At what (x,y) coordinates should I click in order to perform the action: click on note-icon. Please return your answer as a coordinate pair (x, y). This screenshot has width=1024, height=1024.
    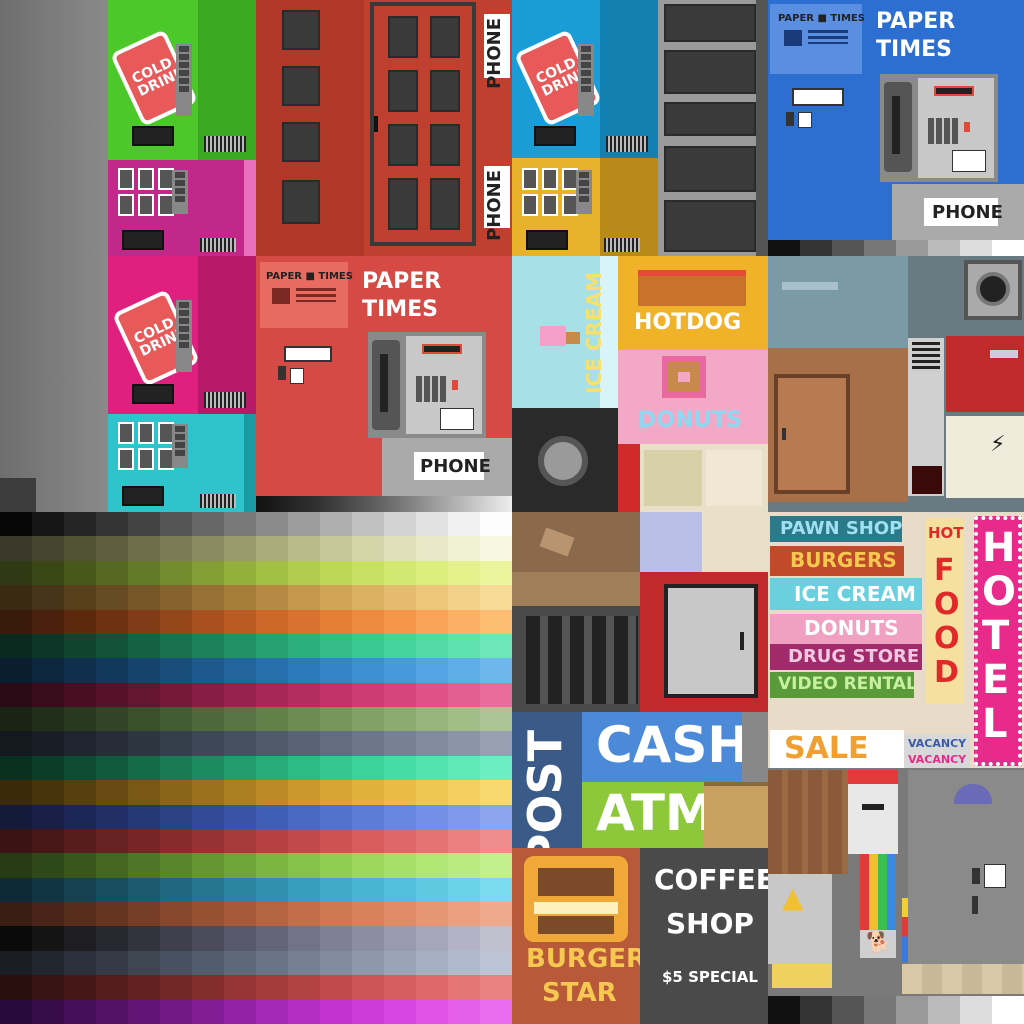
    Looking at the image, I should click on (805, 120).